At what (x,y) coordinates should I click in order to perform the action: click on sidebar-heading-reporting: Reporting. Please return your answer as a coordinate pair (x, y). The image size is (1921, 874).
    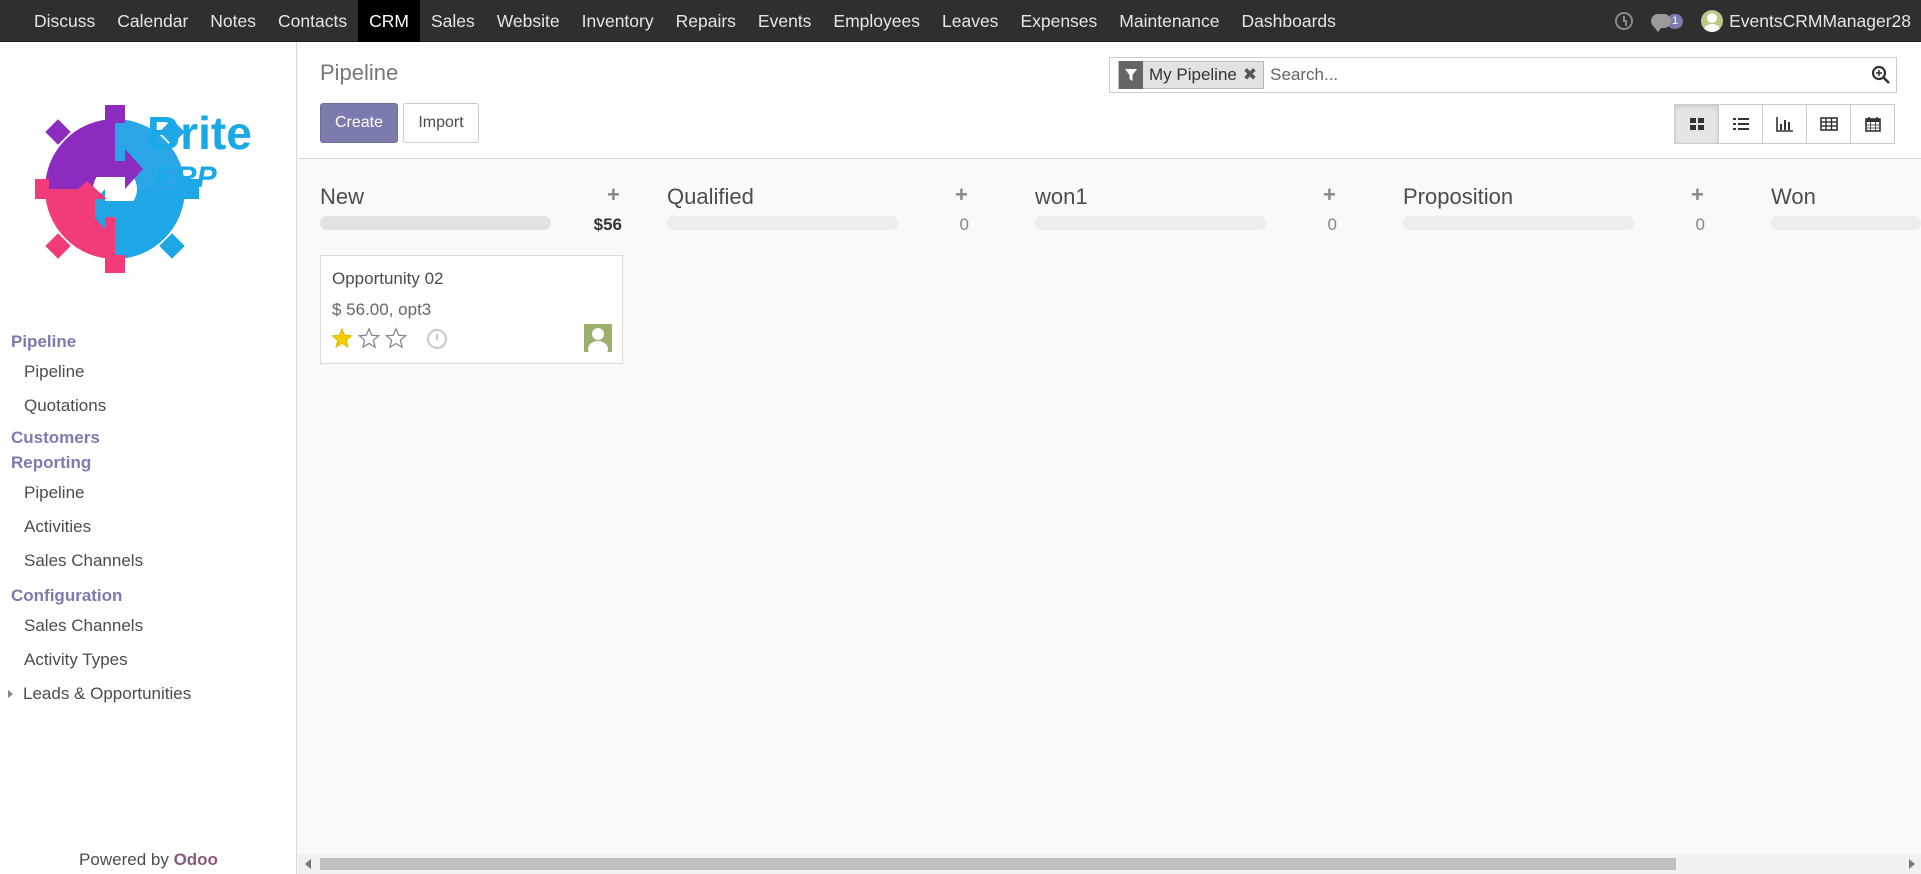
    Looking at the image, I should click on (148, 462).